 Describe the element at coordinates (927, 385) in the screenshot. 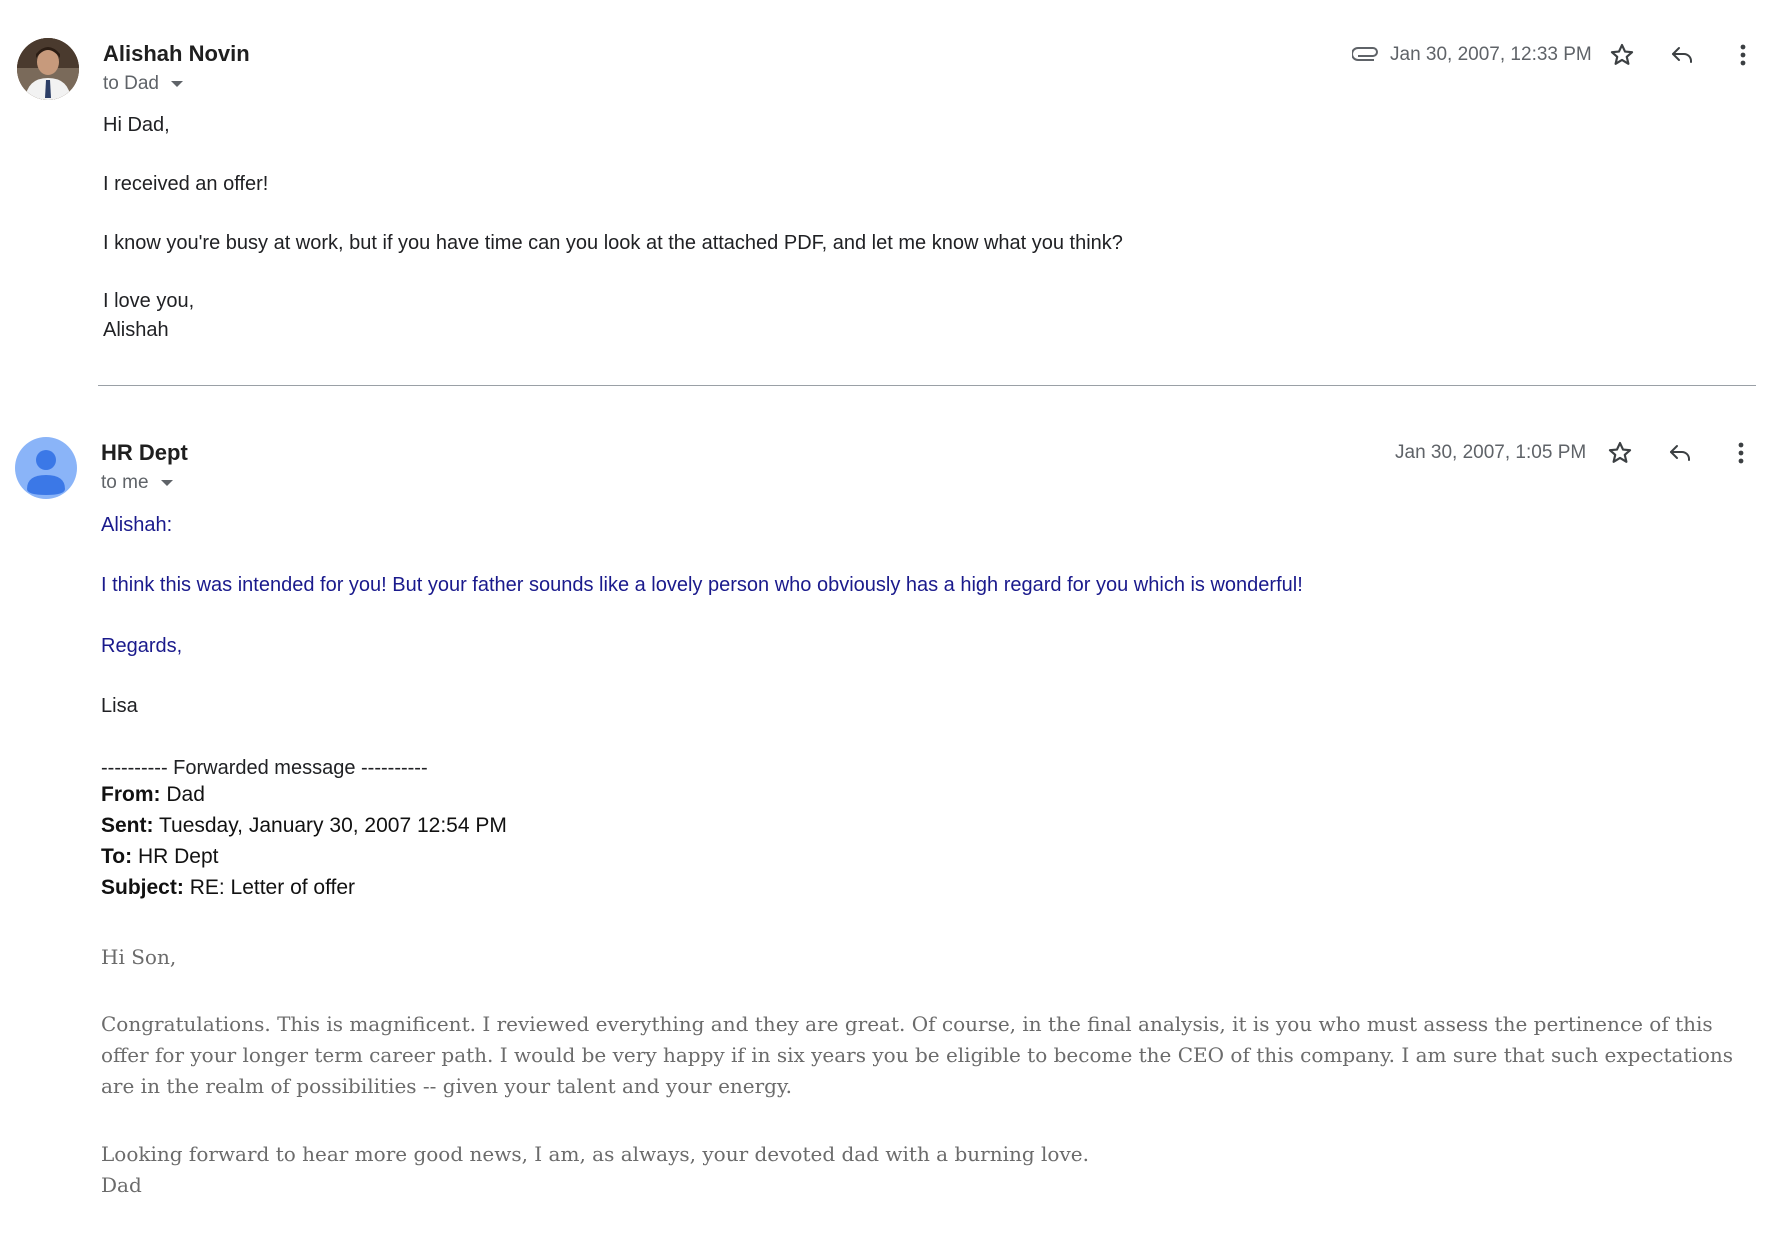

I see `message-divider` at that location.